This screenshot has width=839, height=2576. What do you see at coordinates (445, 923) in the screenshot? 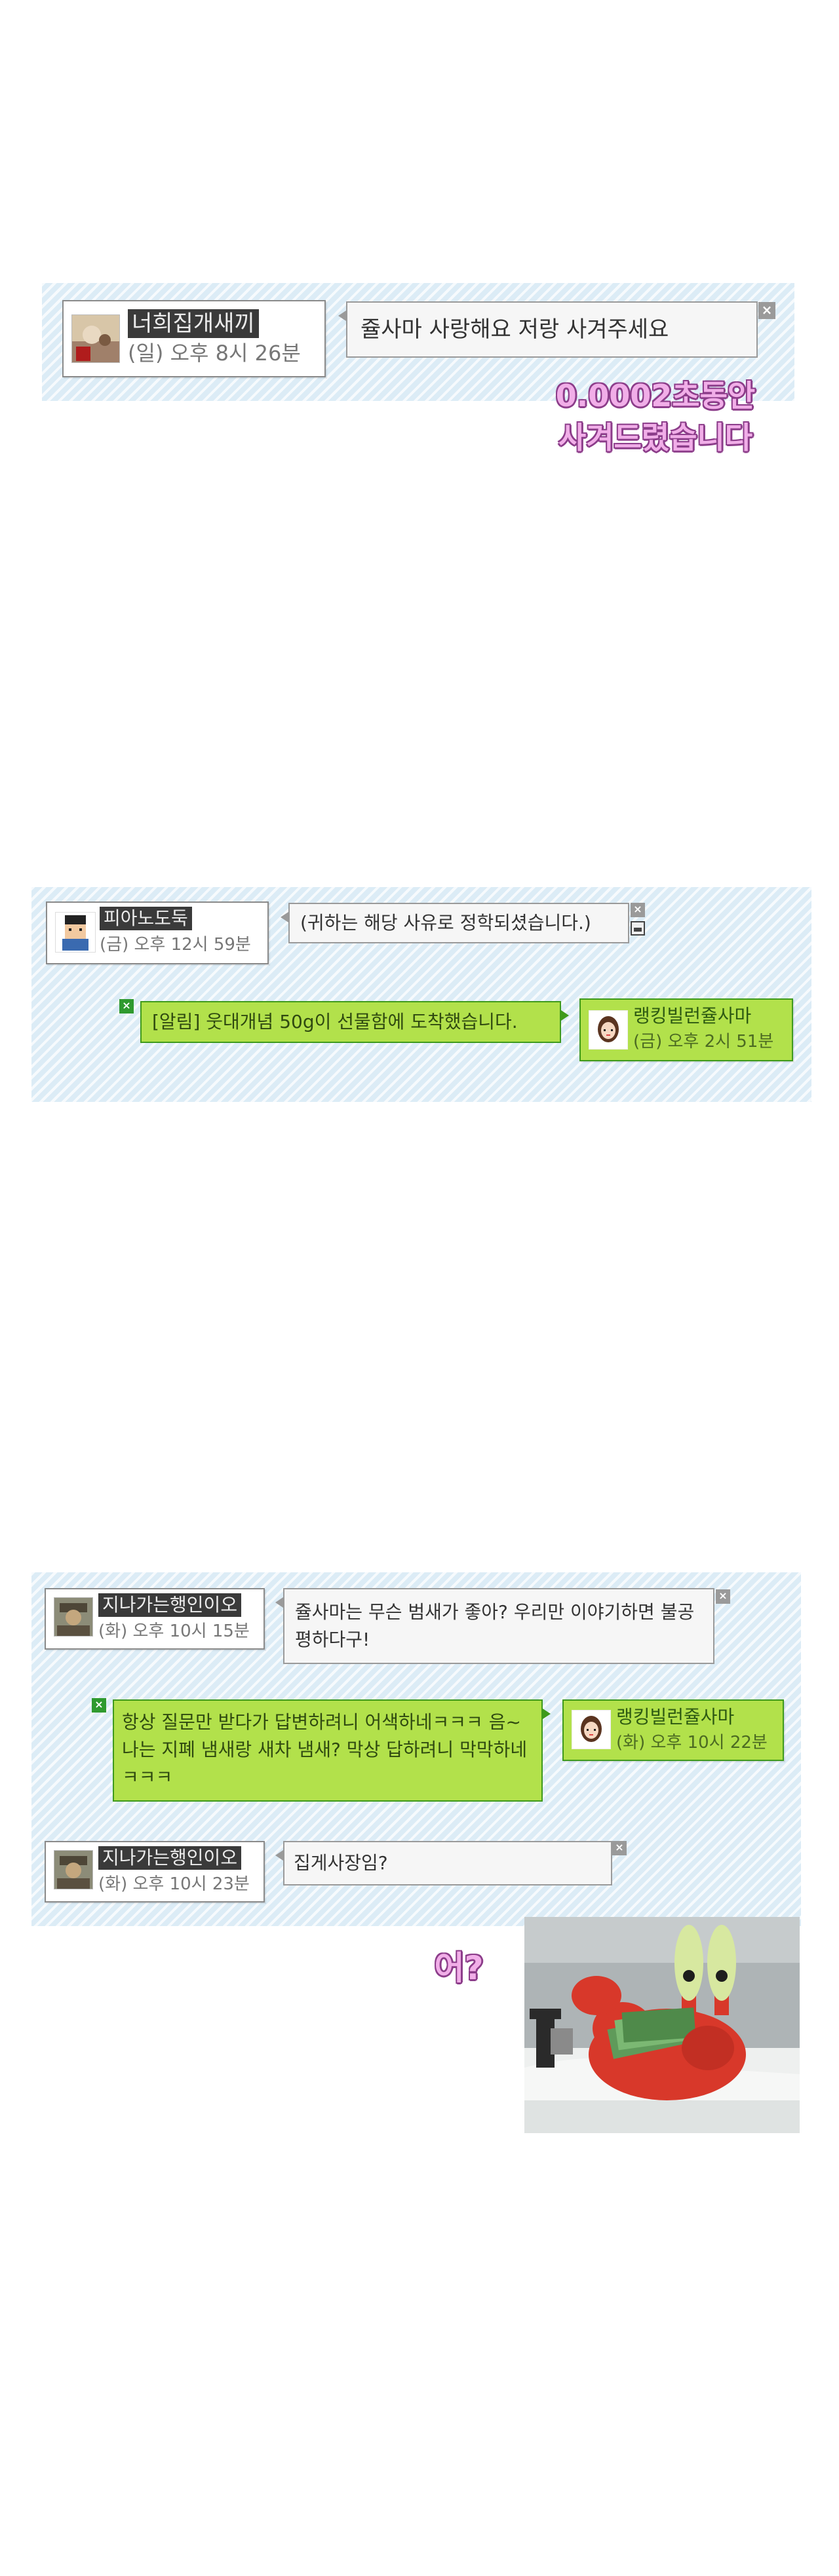
I see `message-text: (귀하는 해당 사유로 정학되셨습니다.)` at bounding box center [445, 923].